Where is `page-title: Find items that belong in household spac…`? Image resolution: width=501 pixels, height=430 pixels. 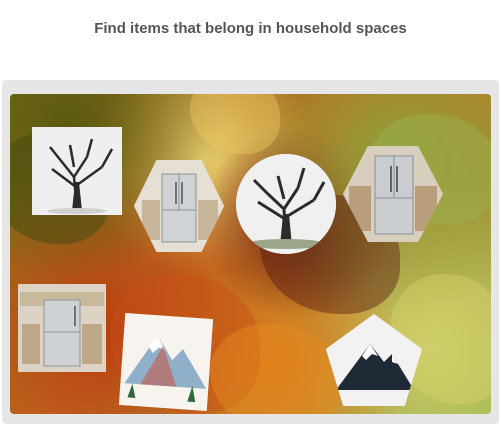 page-title: Find items that belong in household spac… is located at coordinates (250, 28).